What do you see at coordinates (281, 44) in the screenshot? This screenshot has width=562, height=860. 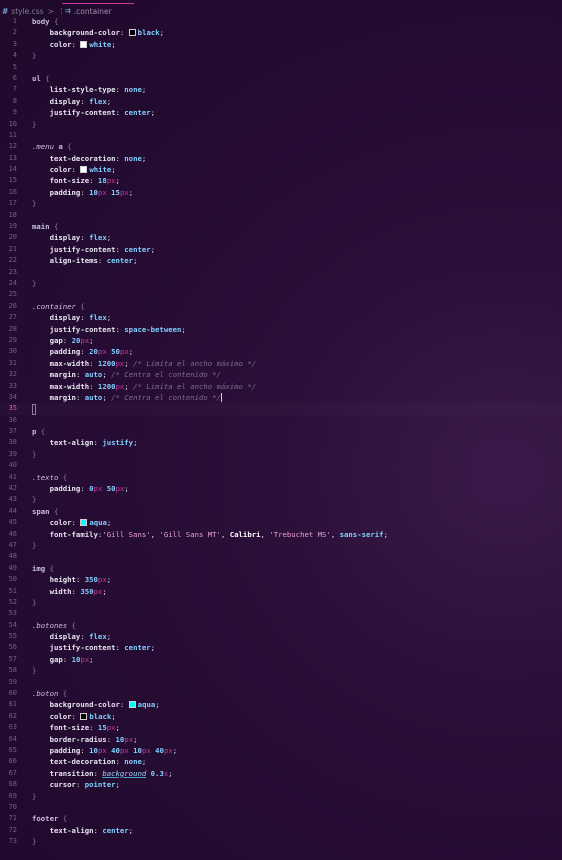 I see `code-line: 3 color: white;` at bounding box center [281, 44].